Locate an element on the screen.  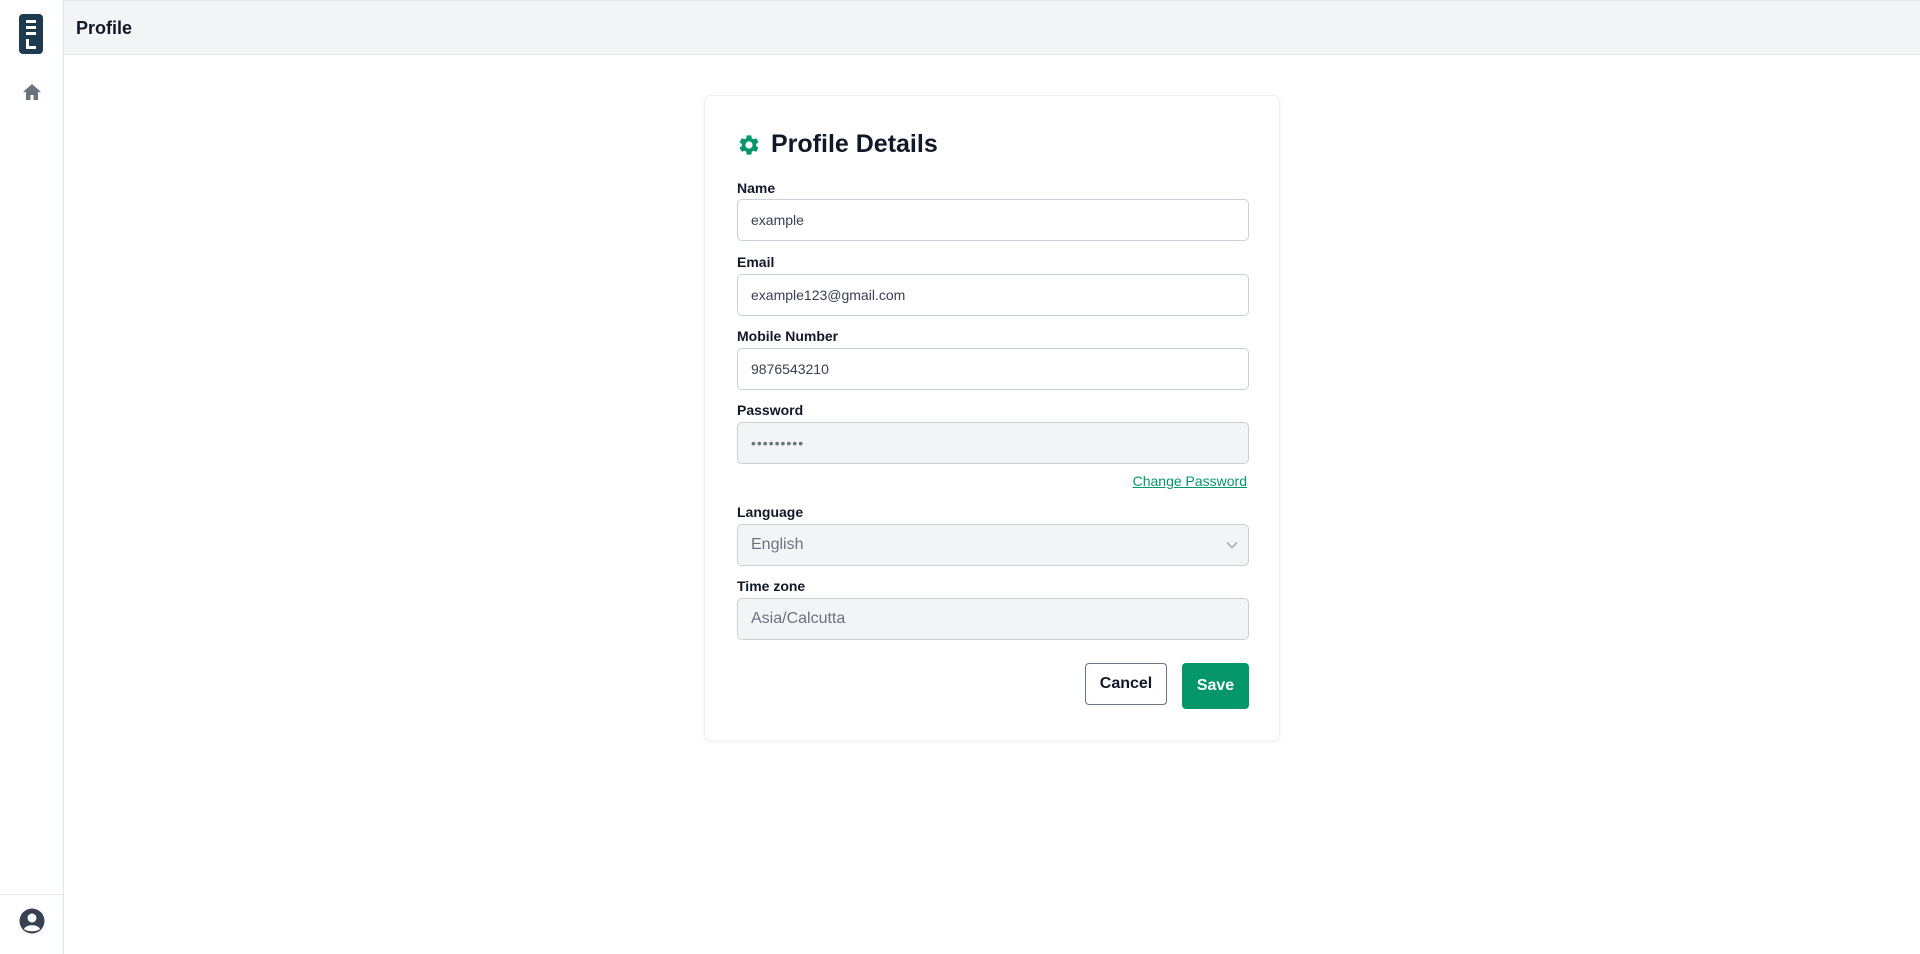
timezone-input is located at coordinates (993, 619).